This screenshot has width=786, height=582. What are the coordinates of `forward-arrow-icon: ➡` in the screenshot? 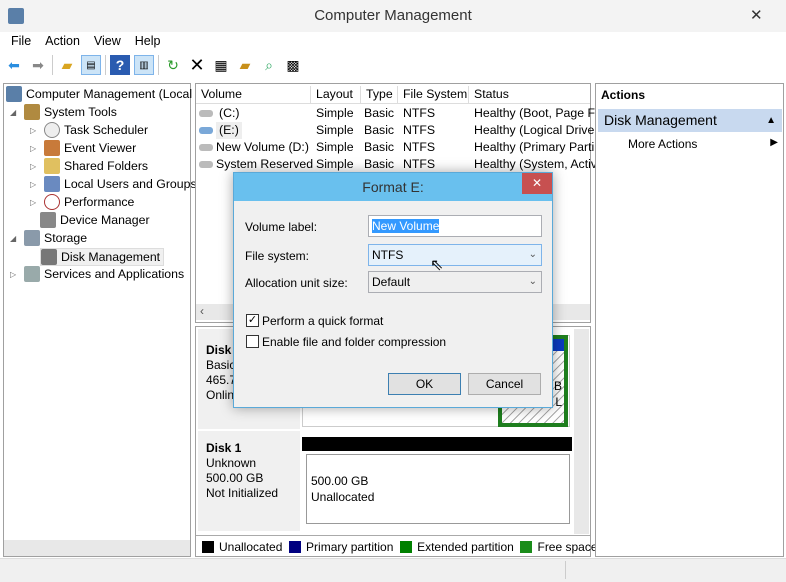 It's located at (38, 65).